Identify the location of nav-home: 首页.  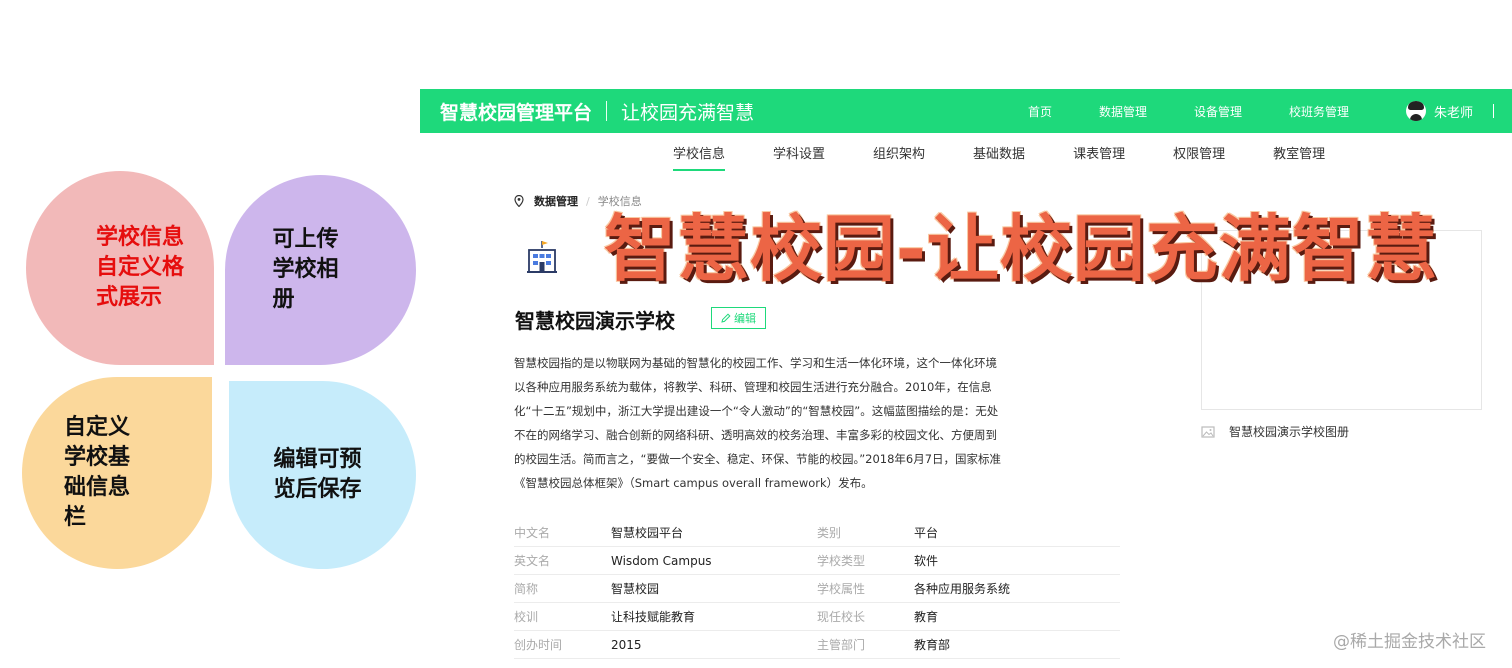
(1040, 111).